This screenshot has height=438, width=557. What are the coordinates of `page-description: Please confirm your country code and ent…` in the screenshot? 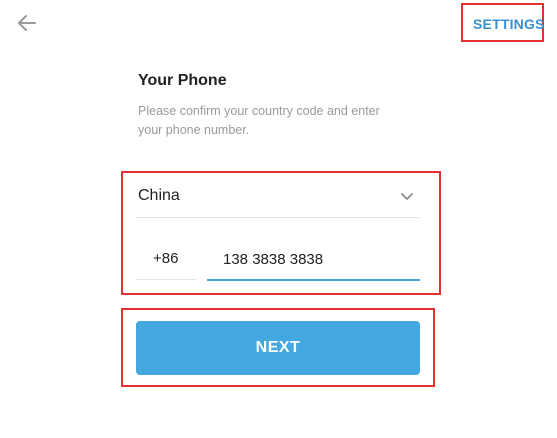 It's located at (259, 120).